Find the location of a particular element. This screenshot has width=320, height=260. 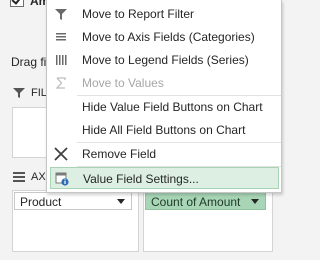

filters-area-label: FIL is located at coordinates (30, 93).